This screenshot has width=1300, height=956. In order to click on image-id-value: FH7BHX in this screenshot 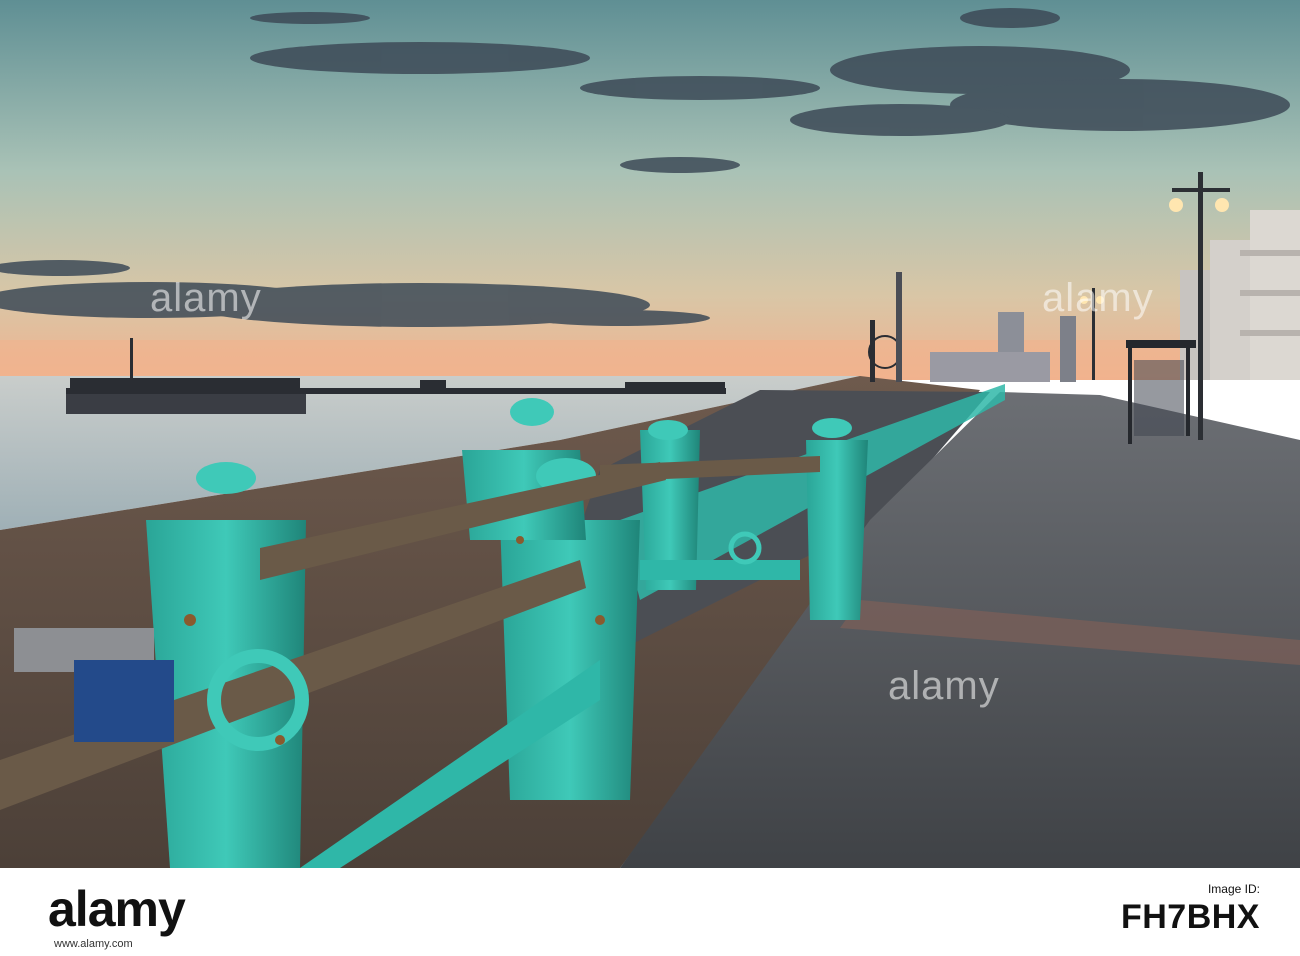, I will do `click(1190, 917)`.